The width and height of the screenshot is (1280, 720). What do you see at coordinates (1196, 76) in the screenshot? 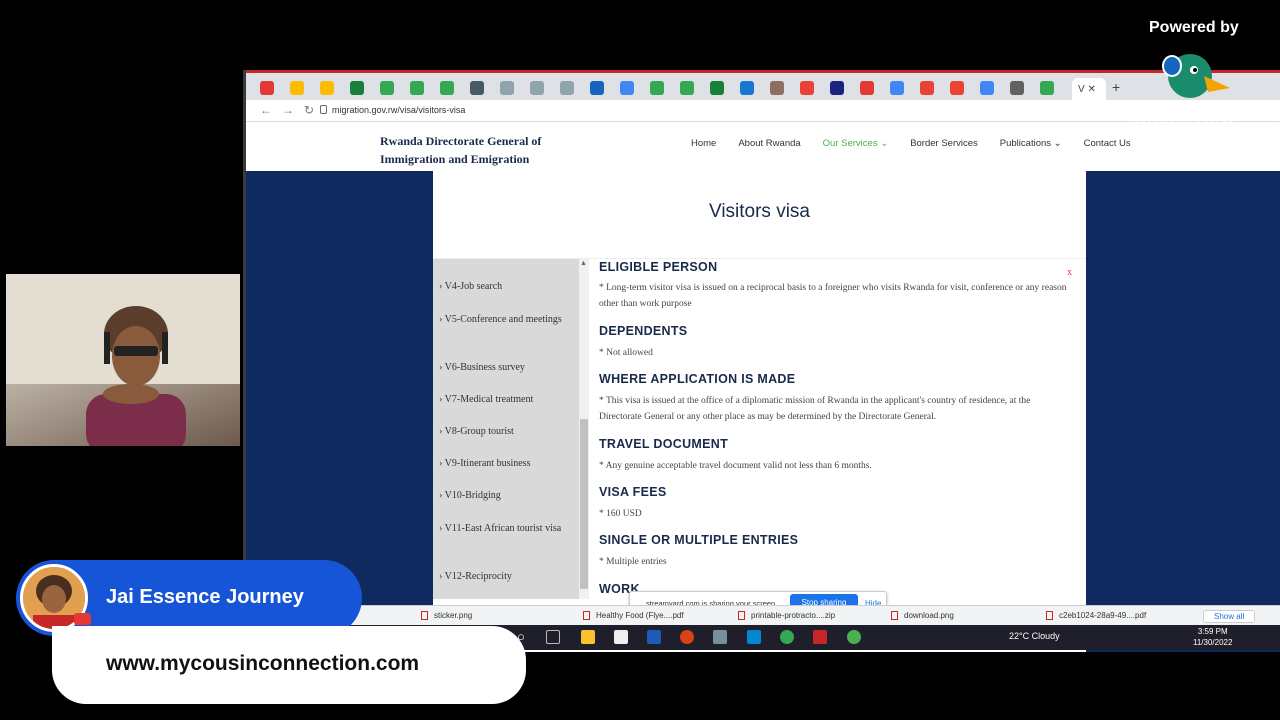
I see `streamyard-duck-icon` at bounding box center [1196, 76].